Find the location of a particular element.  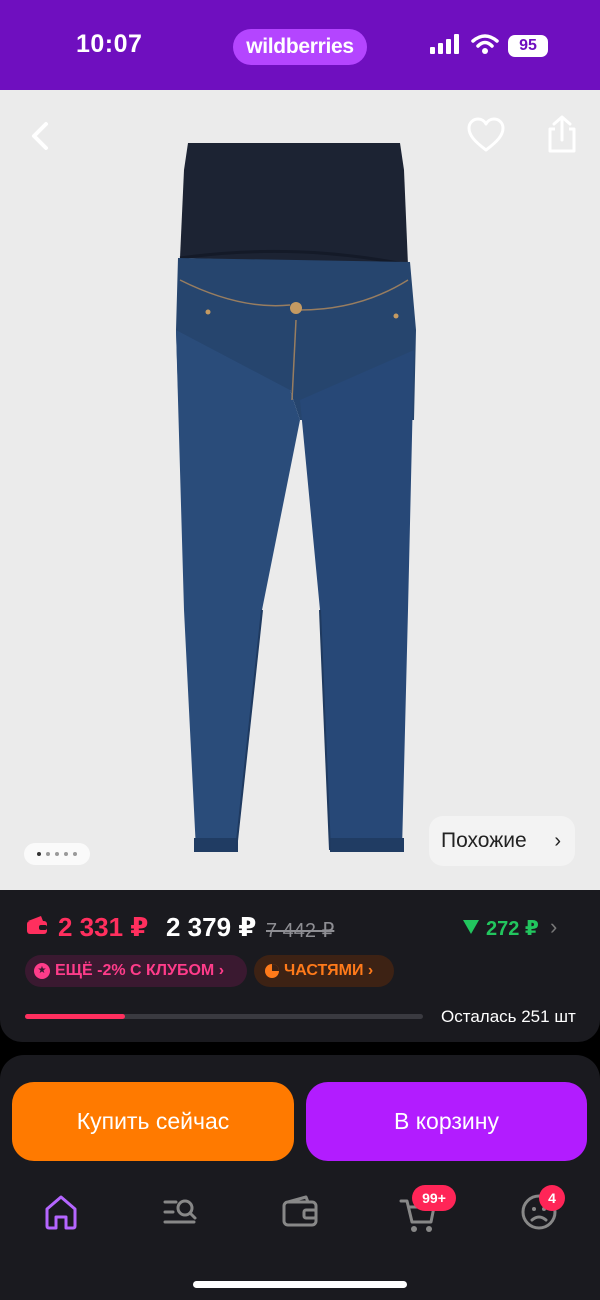

heart-icon is located at coordinates (486, 136).